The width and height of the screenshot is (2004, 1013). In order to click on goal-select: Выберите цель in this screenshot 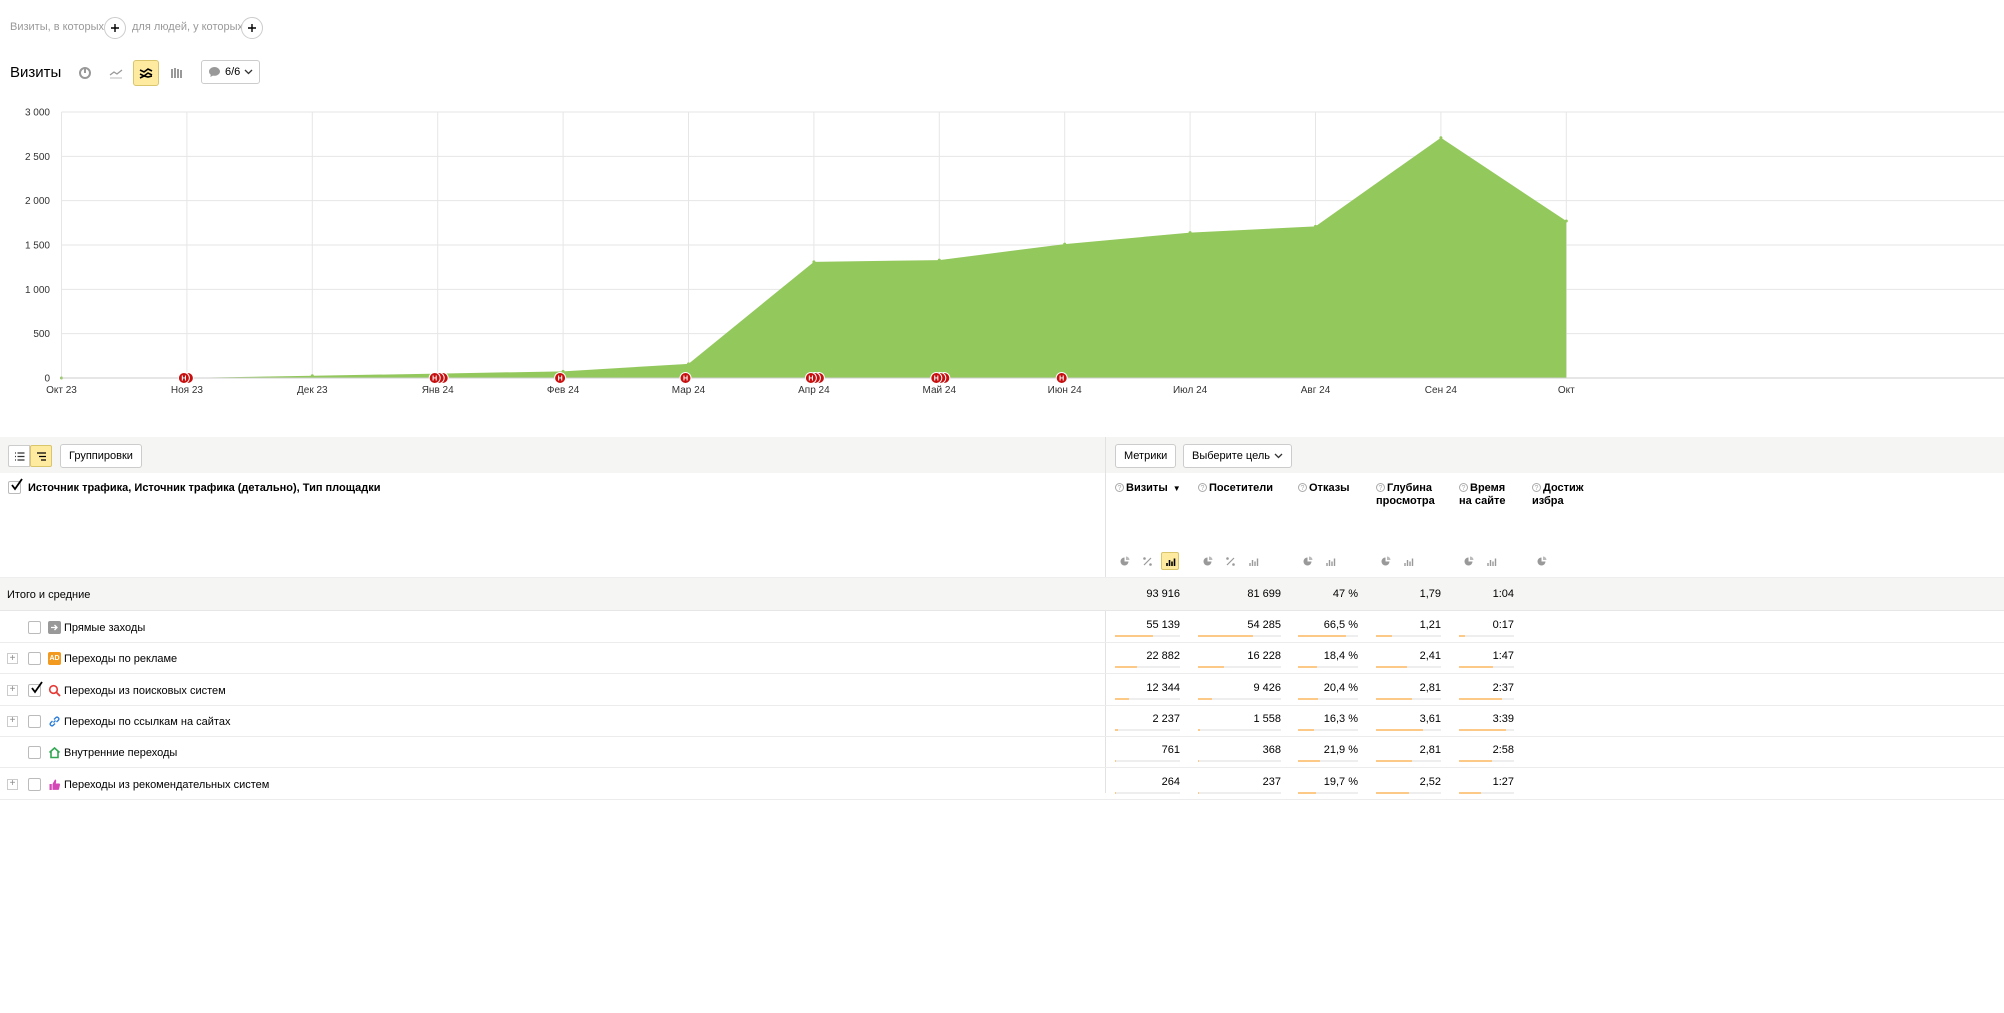, I will do `click(1237, 456)`.